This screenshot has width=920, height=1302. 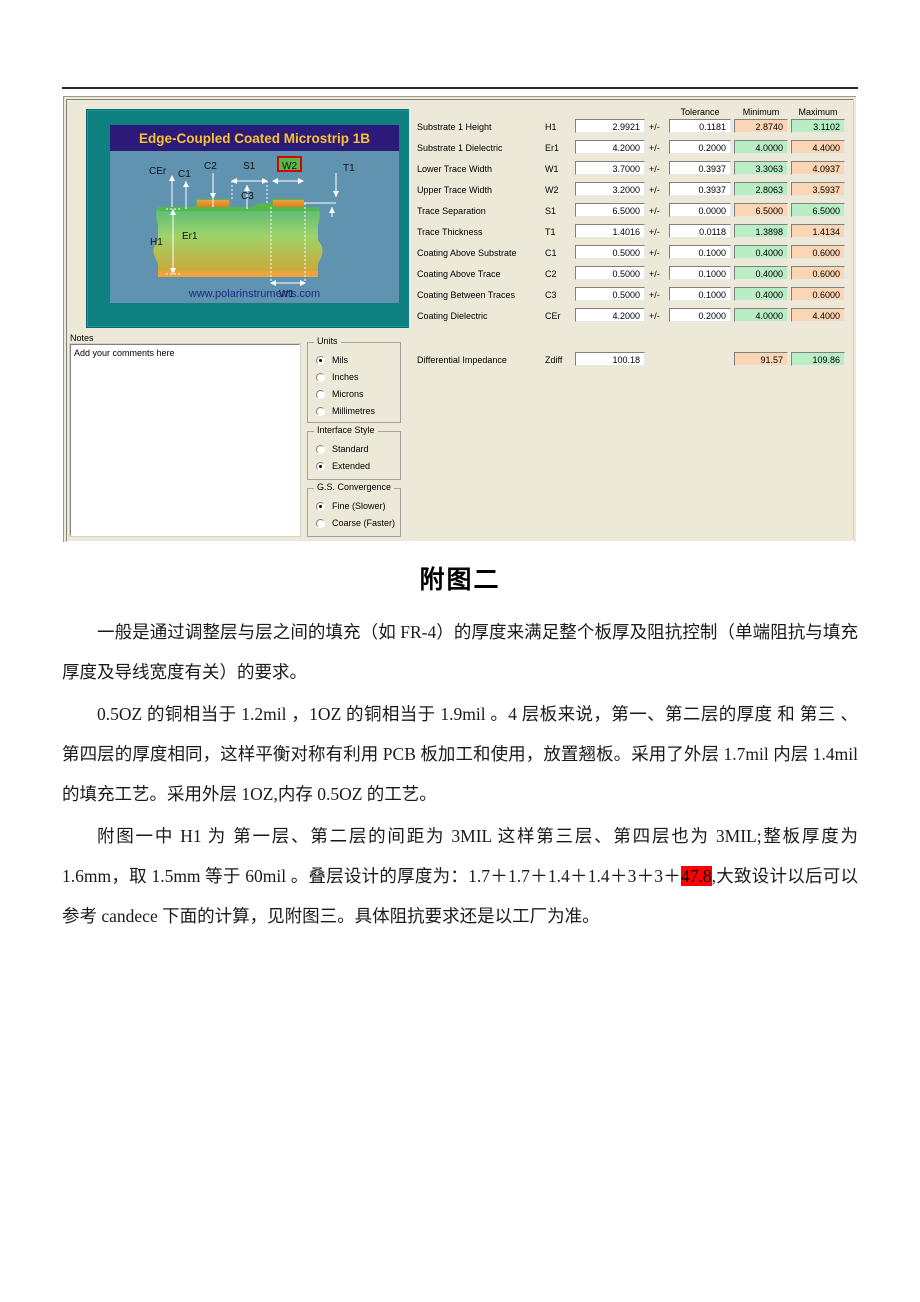 What do you see at coordinates (554, 360) in the screenshot?
I see `result-symbol: Zdiff` at bounding box center [554, 360].